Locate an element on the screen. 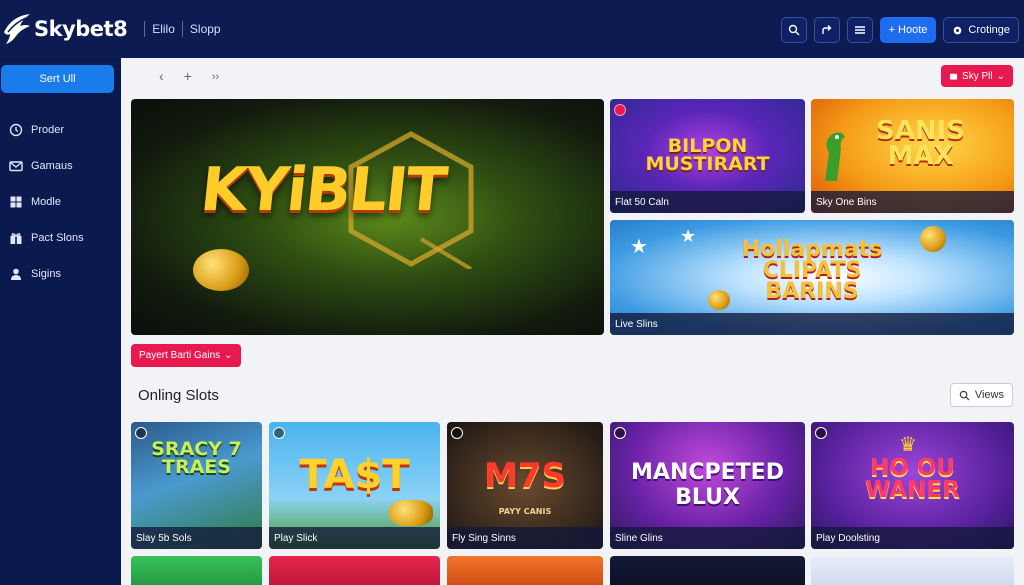 This screenshot has height=585, width=1024. views-label: Views is located at coordinates (989, 395).